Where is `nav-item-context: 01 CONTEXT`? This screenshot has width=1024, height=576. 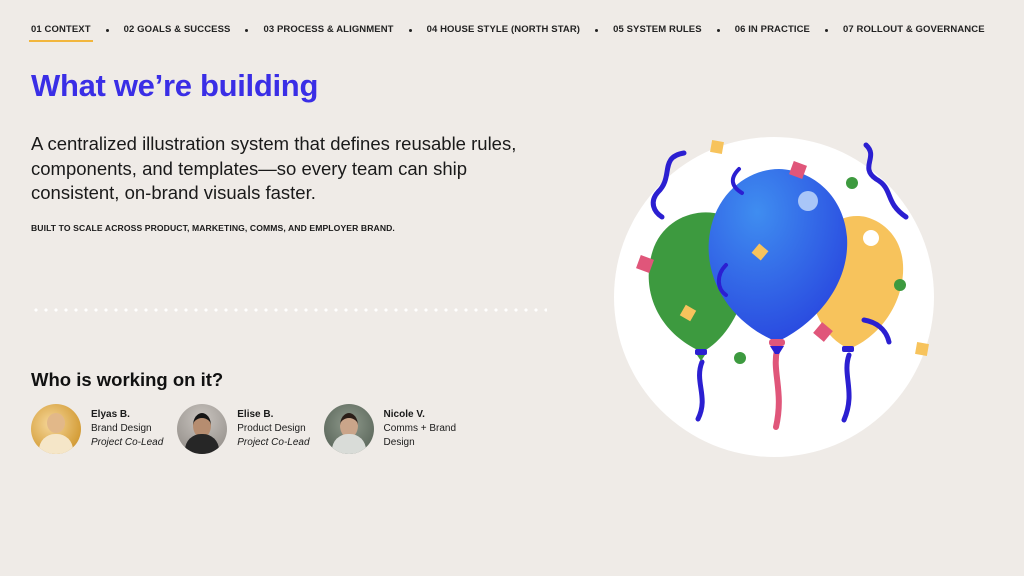 nav-item-context: 01 CONTEXT is located at coordinates (61, 33).